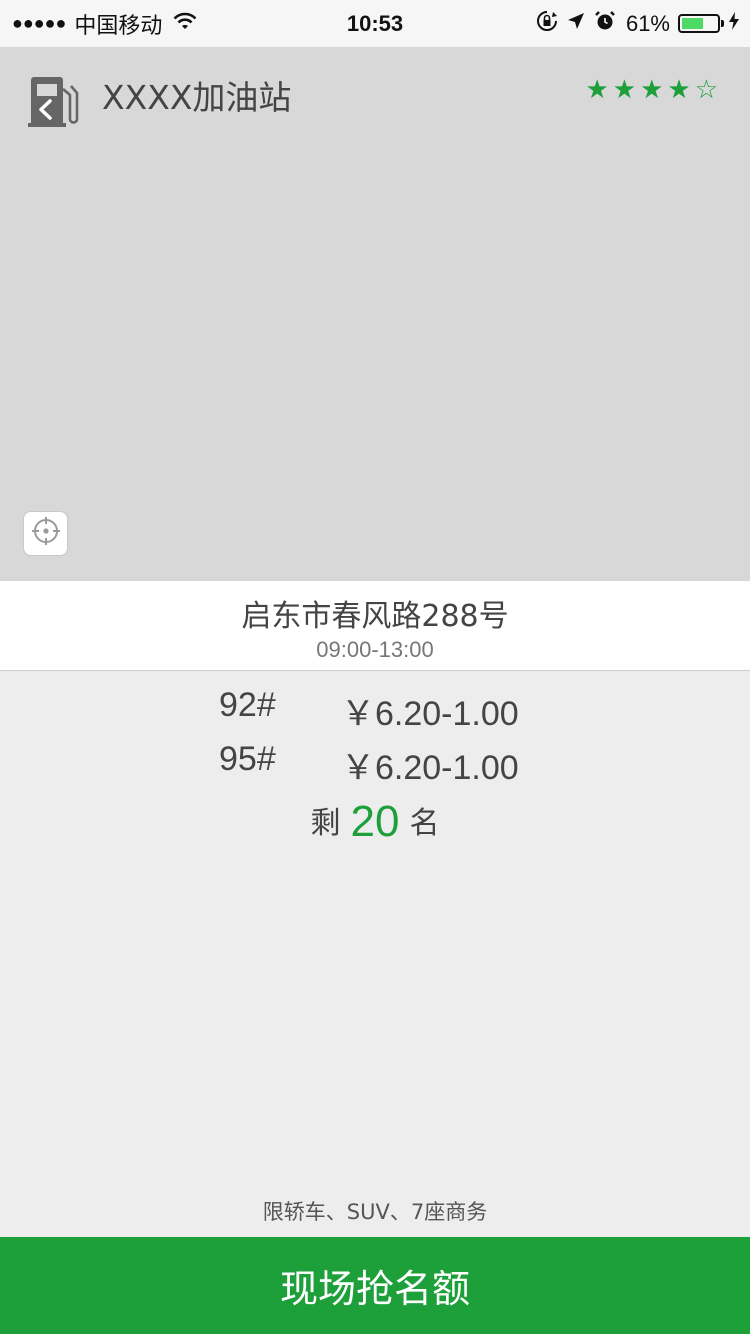  What do you see at coordinates (576, 23) in the screenshot?
I see `location-arrow-icon` at bounding box center [576, 23].